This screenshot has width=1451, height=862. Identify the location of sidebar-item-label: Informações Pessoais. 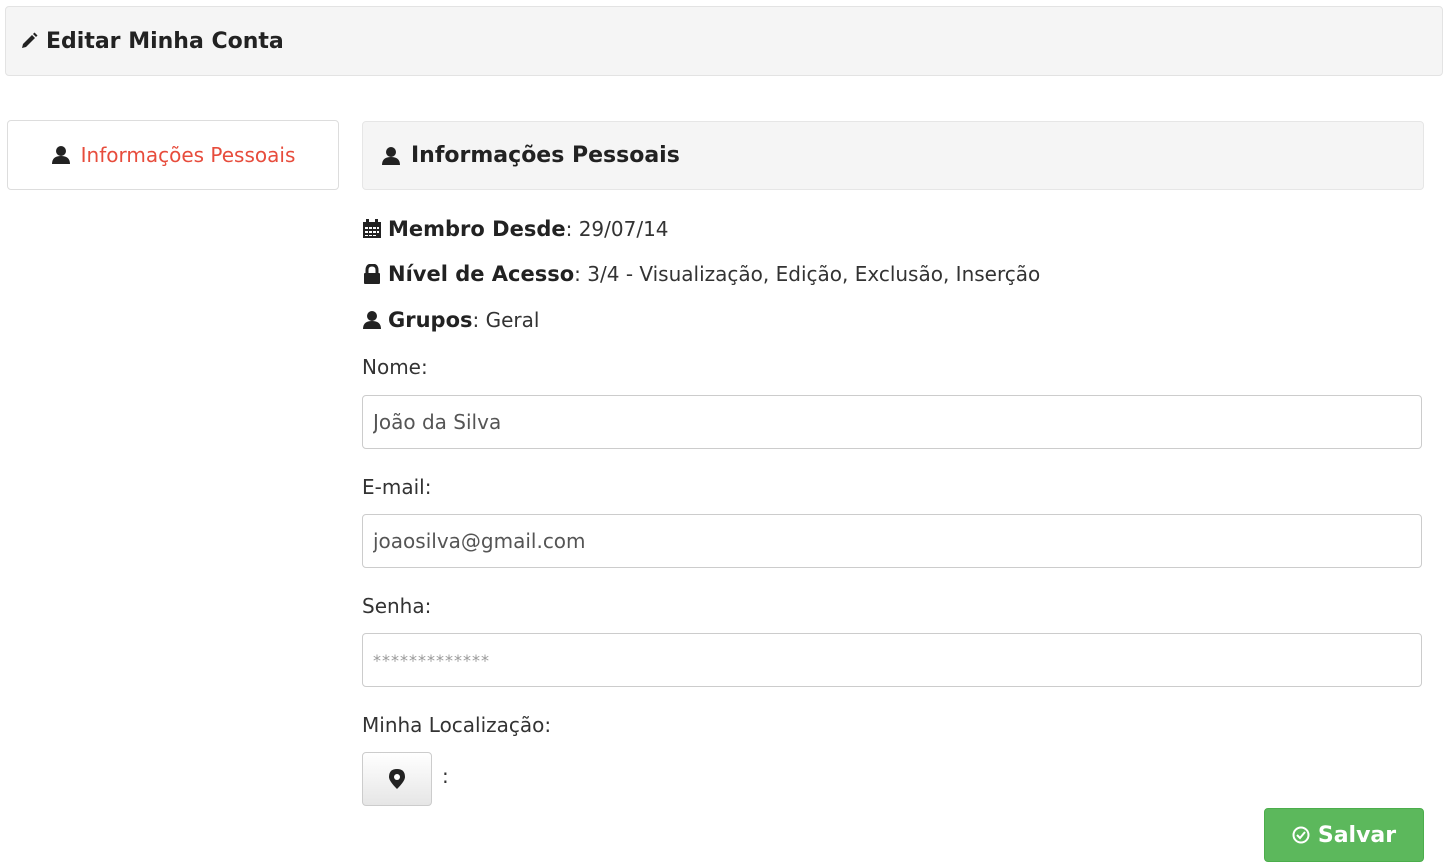
(188, 155).